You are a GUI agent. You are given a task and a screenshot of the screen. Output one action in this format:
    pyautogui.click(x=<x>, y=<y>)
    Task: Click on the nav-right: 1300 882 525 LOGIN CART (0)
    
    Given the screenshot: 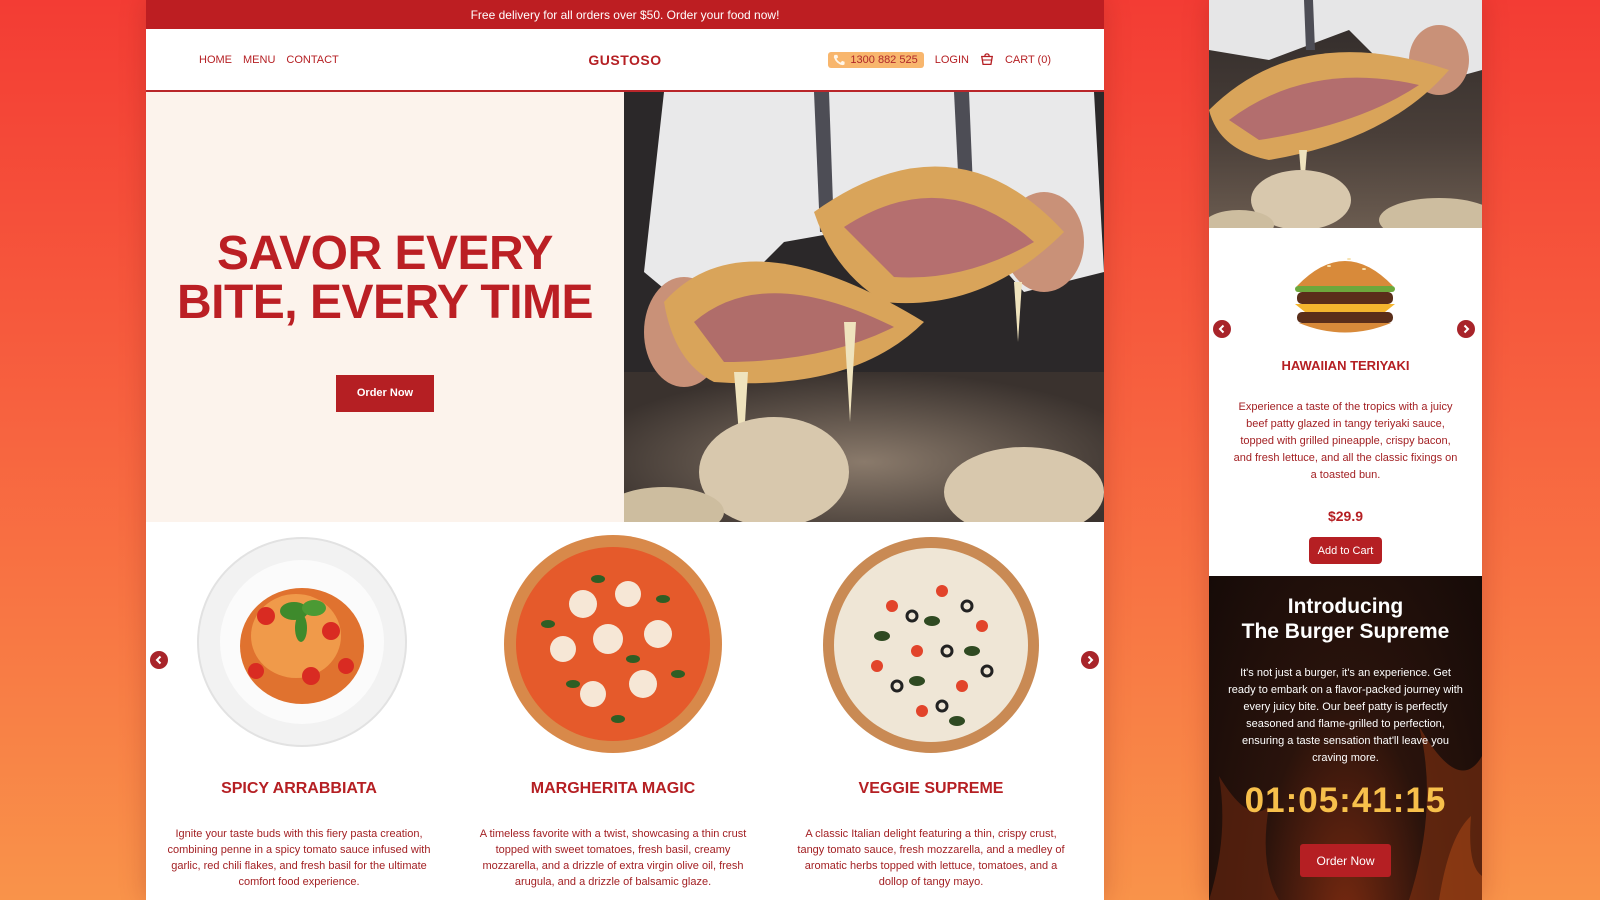 What is the action you would take?
    pyautogui.click(x=939, y=59)
    